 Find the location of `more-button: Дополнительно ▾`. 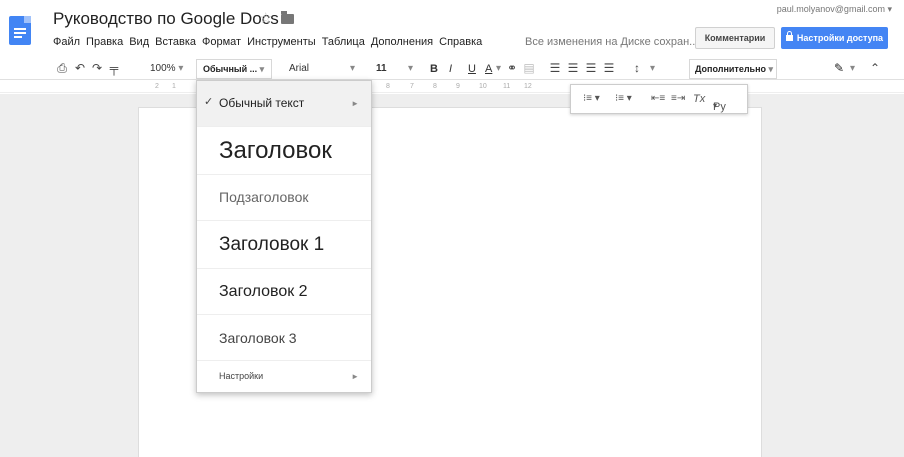

more-button: Дополнительно ▾ is located at coordinates (733, 69).